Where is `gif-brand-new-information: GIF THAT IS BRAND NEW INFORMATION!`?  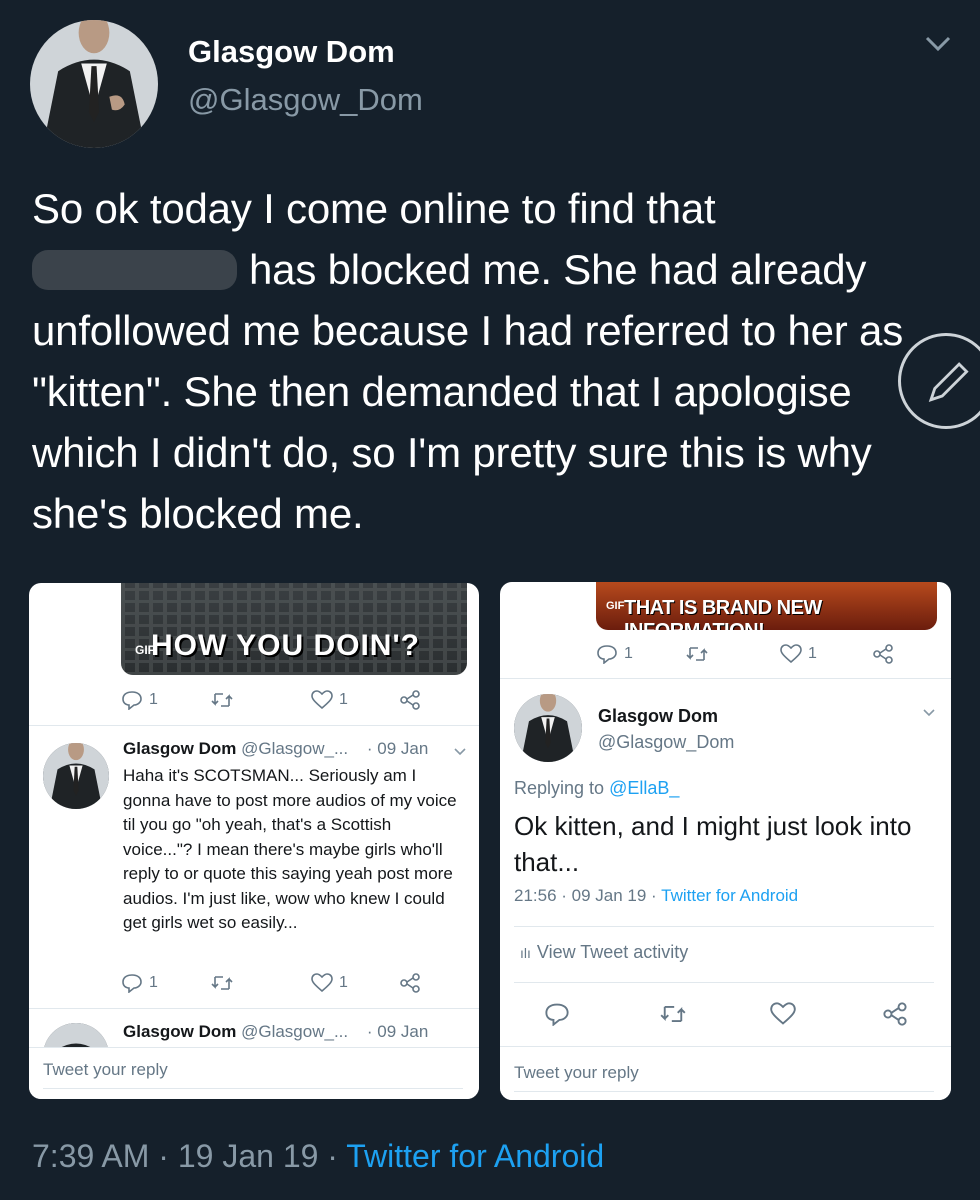 gif-brand-new-information: GIF THAT IS BRAND NEW INFORMATION! is located at coordinates (766, 606).